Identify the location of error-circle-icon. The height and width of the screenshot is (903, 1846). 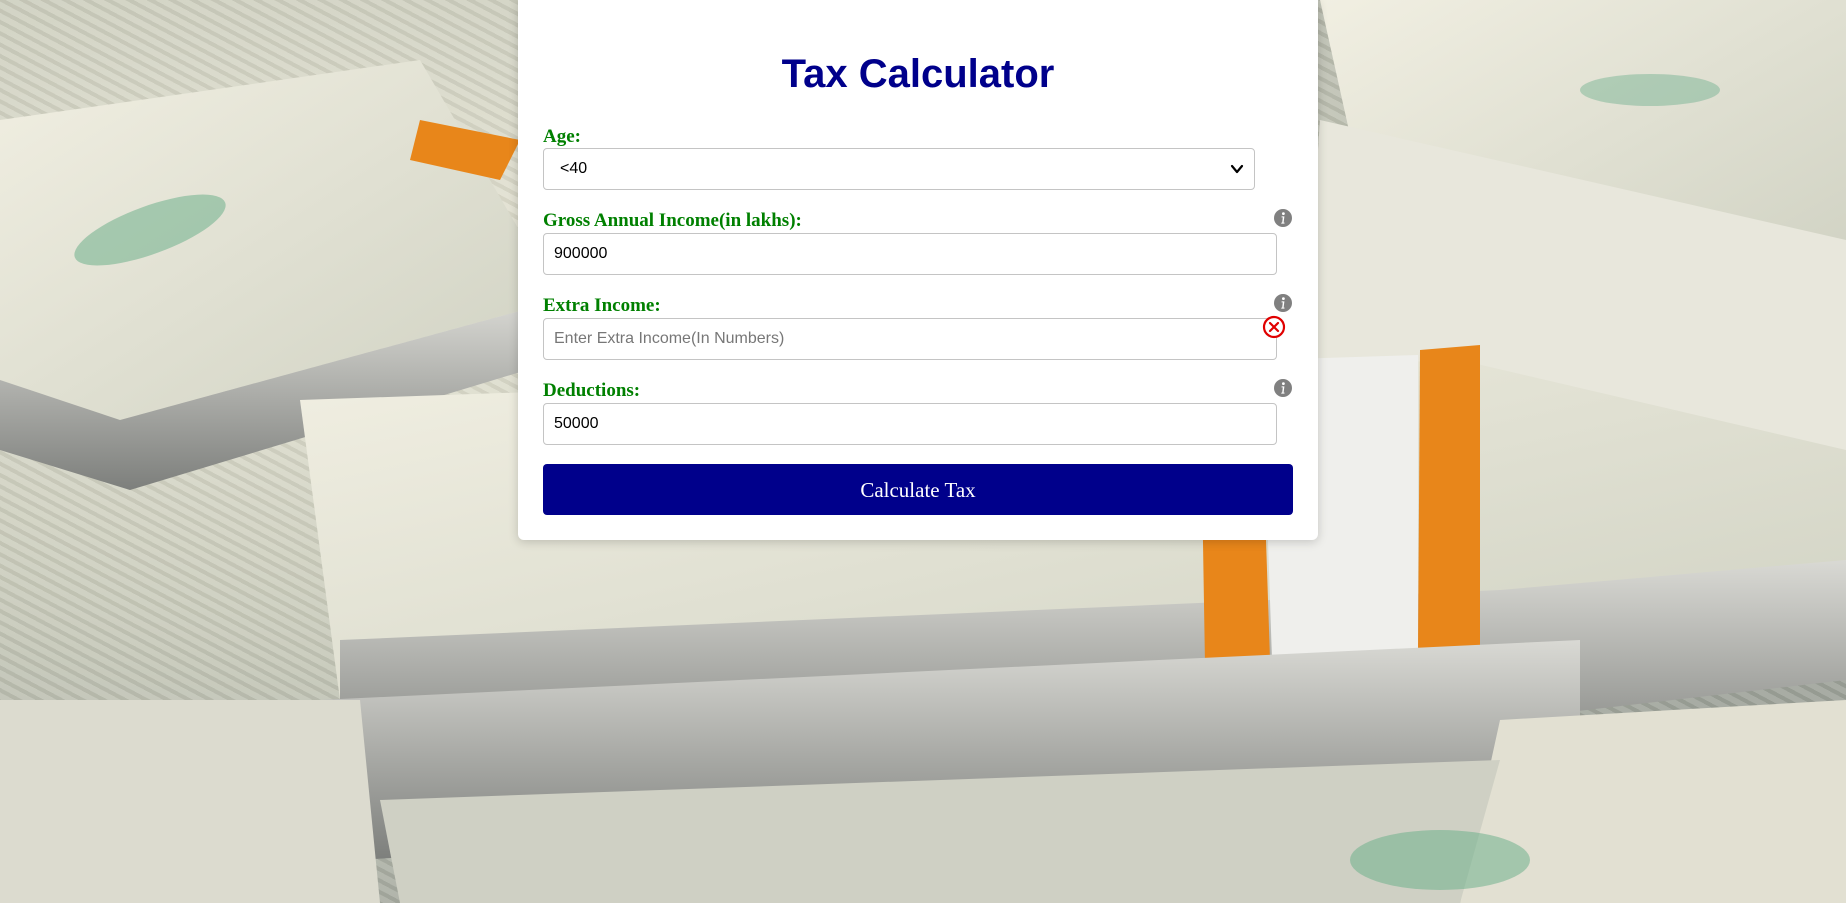
(1274, 327).